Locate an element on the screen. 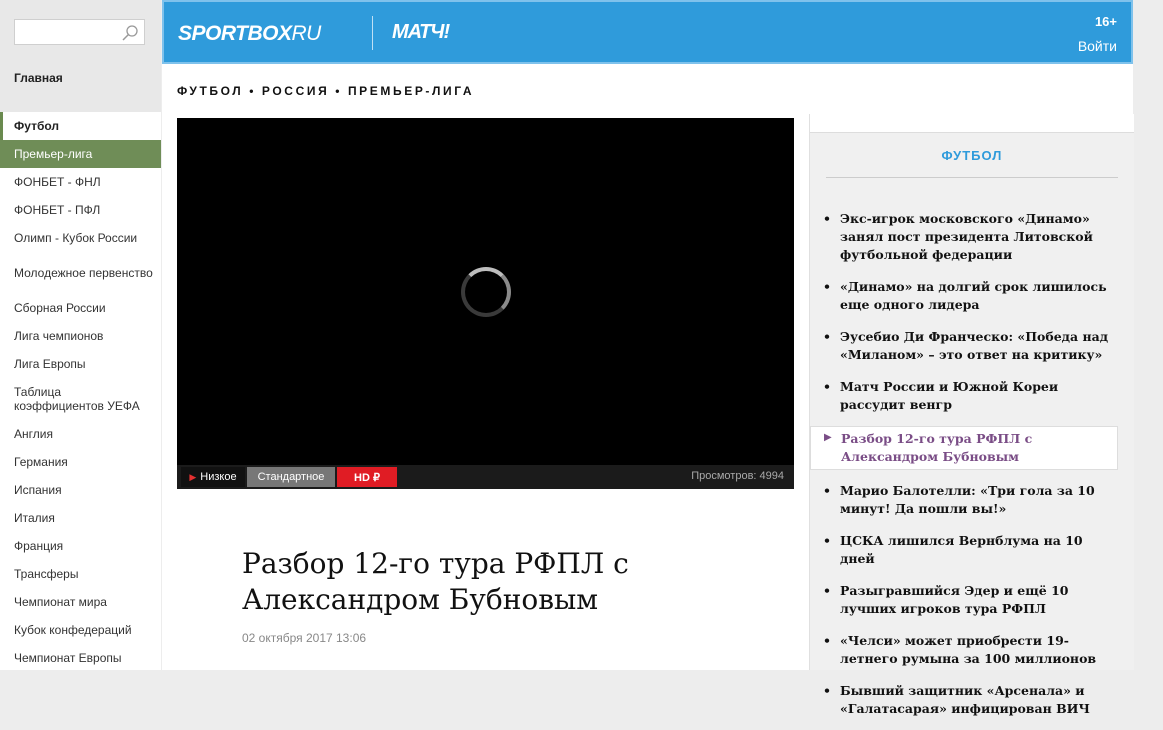  login-link: Войти is located at coordinates (1097, 46).